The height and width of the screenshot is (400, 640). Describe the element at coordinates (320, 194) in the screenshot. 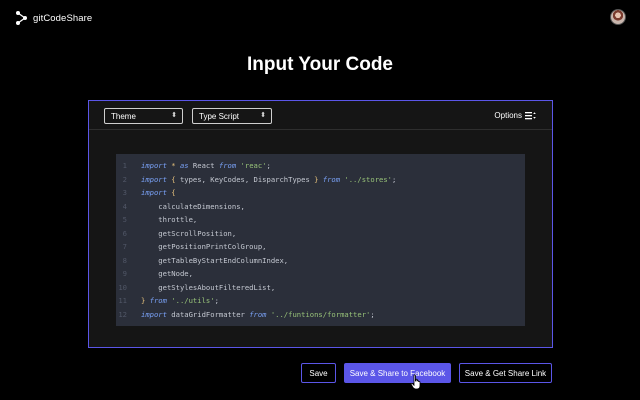

I see `code-line: 3 import {` at that location.